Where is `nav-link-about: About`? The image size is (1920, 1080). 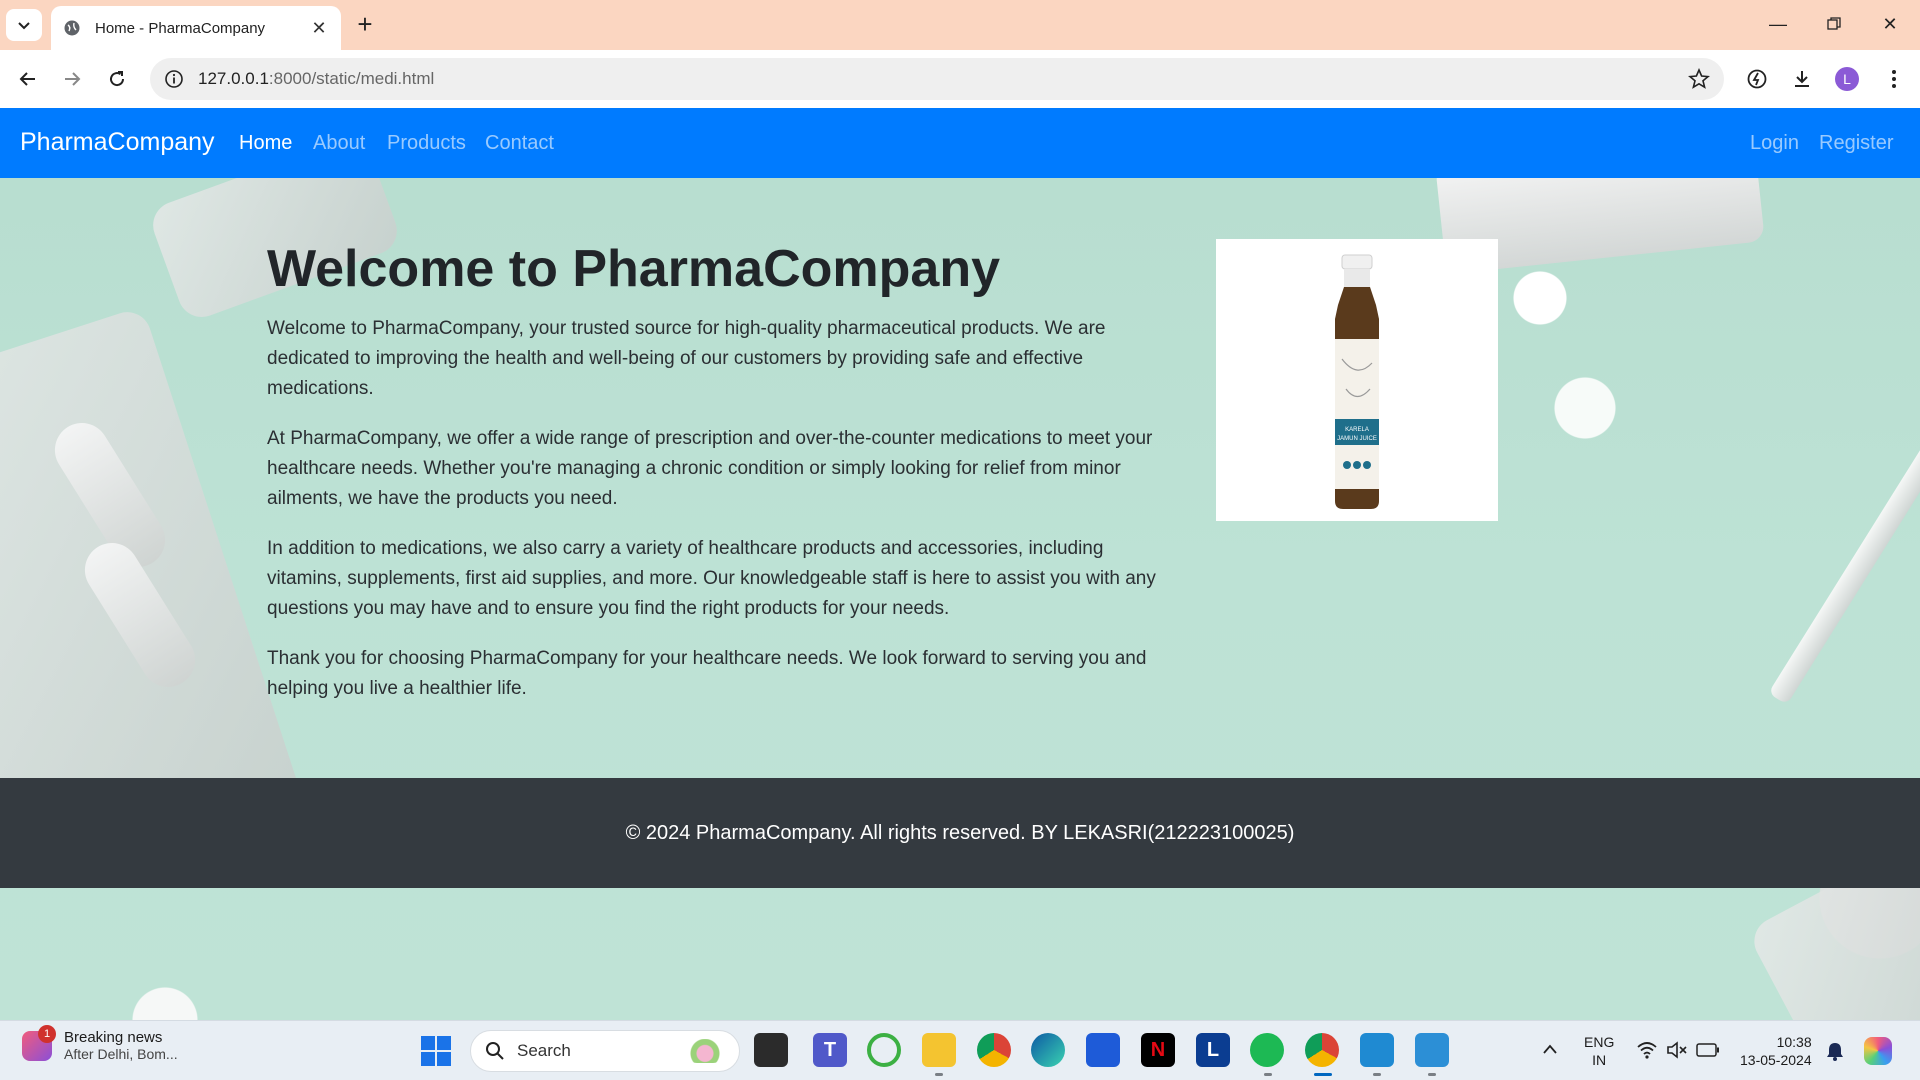 nav-link-about: About is located at coordinates (339, 143).